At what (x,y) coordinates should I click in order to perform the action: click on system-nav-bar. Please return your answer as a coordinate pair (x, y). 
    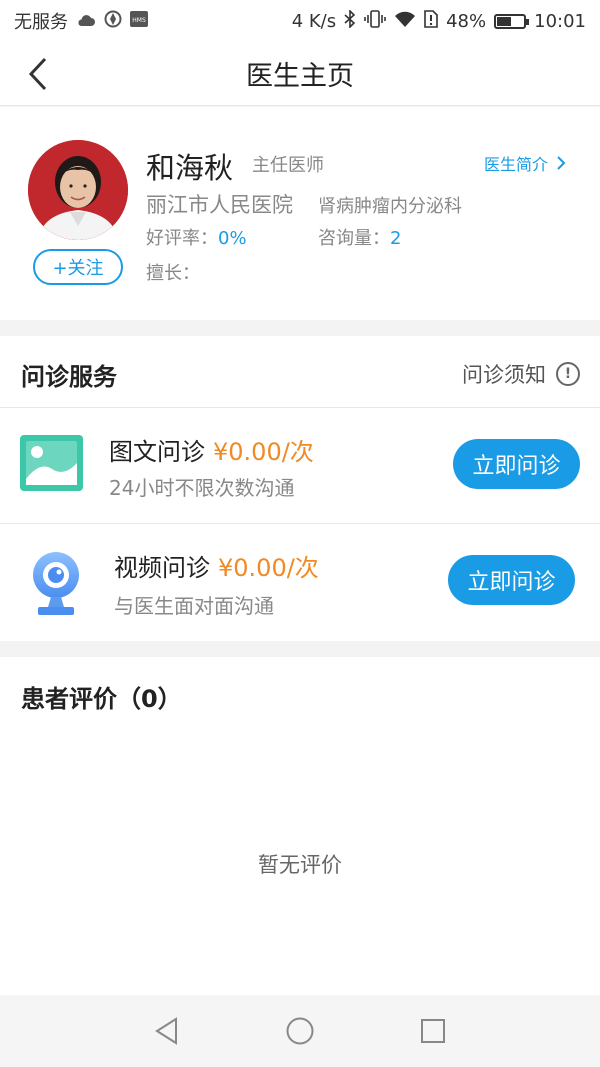
    Looking at the image, I should click on (300, 1031).